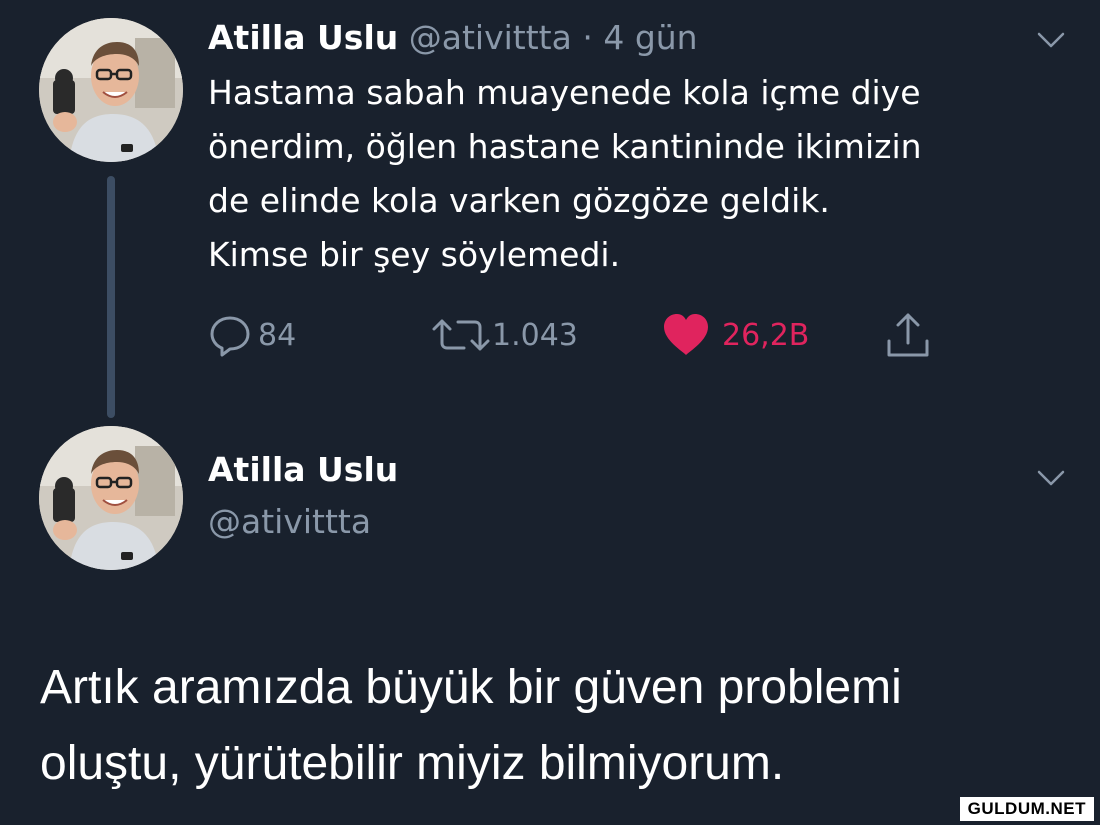 The width and height of the screenshot is (1100, 825). What do you see at coordinates (588, 335) in the screenshot?
I see `tweet-actions: 84 1.043 26,2B` at bounding box center [588, 335].